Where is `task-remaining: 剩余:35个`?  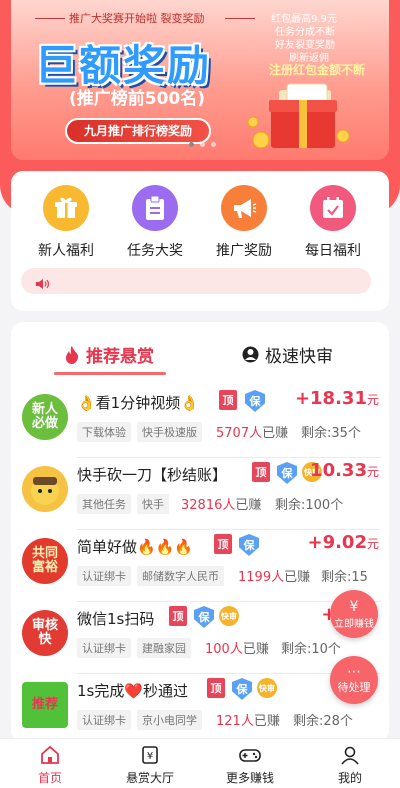 task-remaining: 剩余:35个 is located at coordinates (331, 433).